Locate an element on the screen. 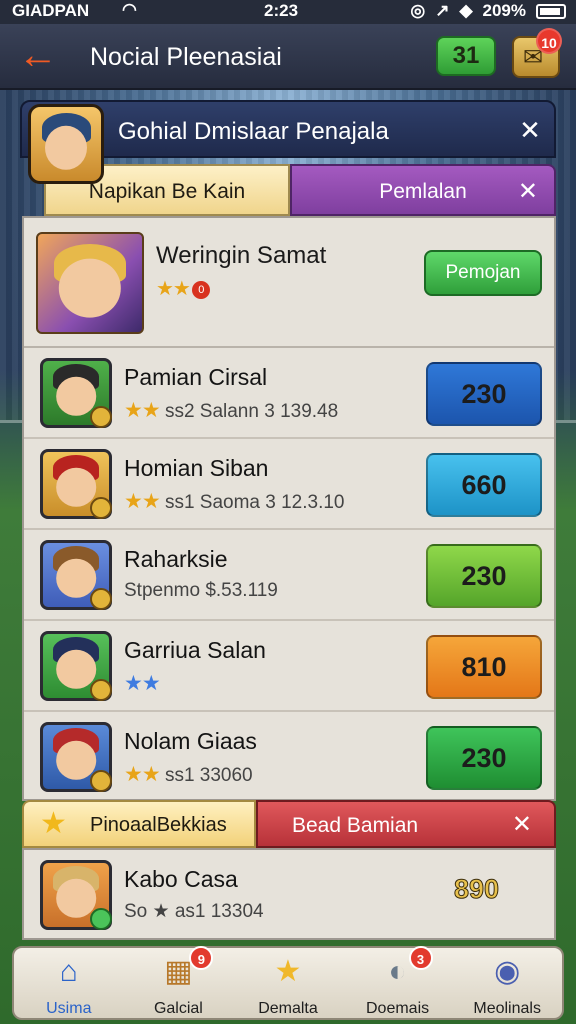 This screenshot has width=576, height=1024. panel-avatar is located at coordinates (66, 144).